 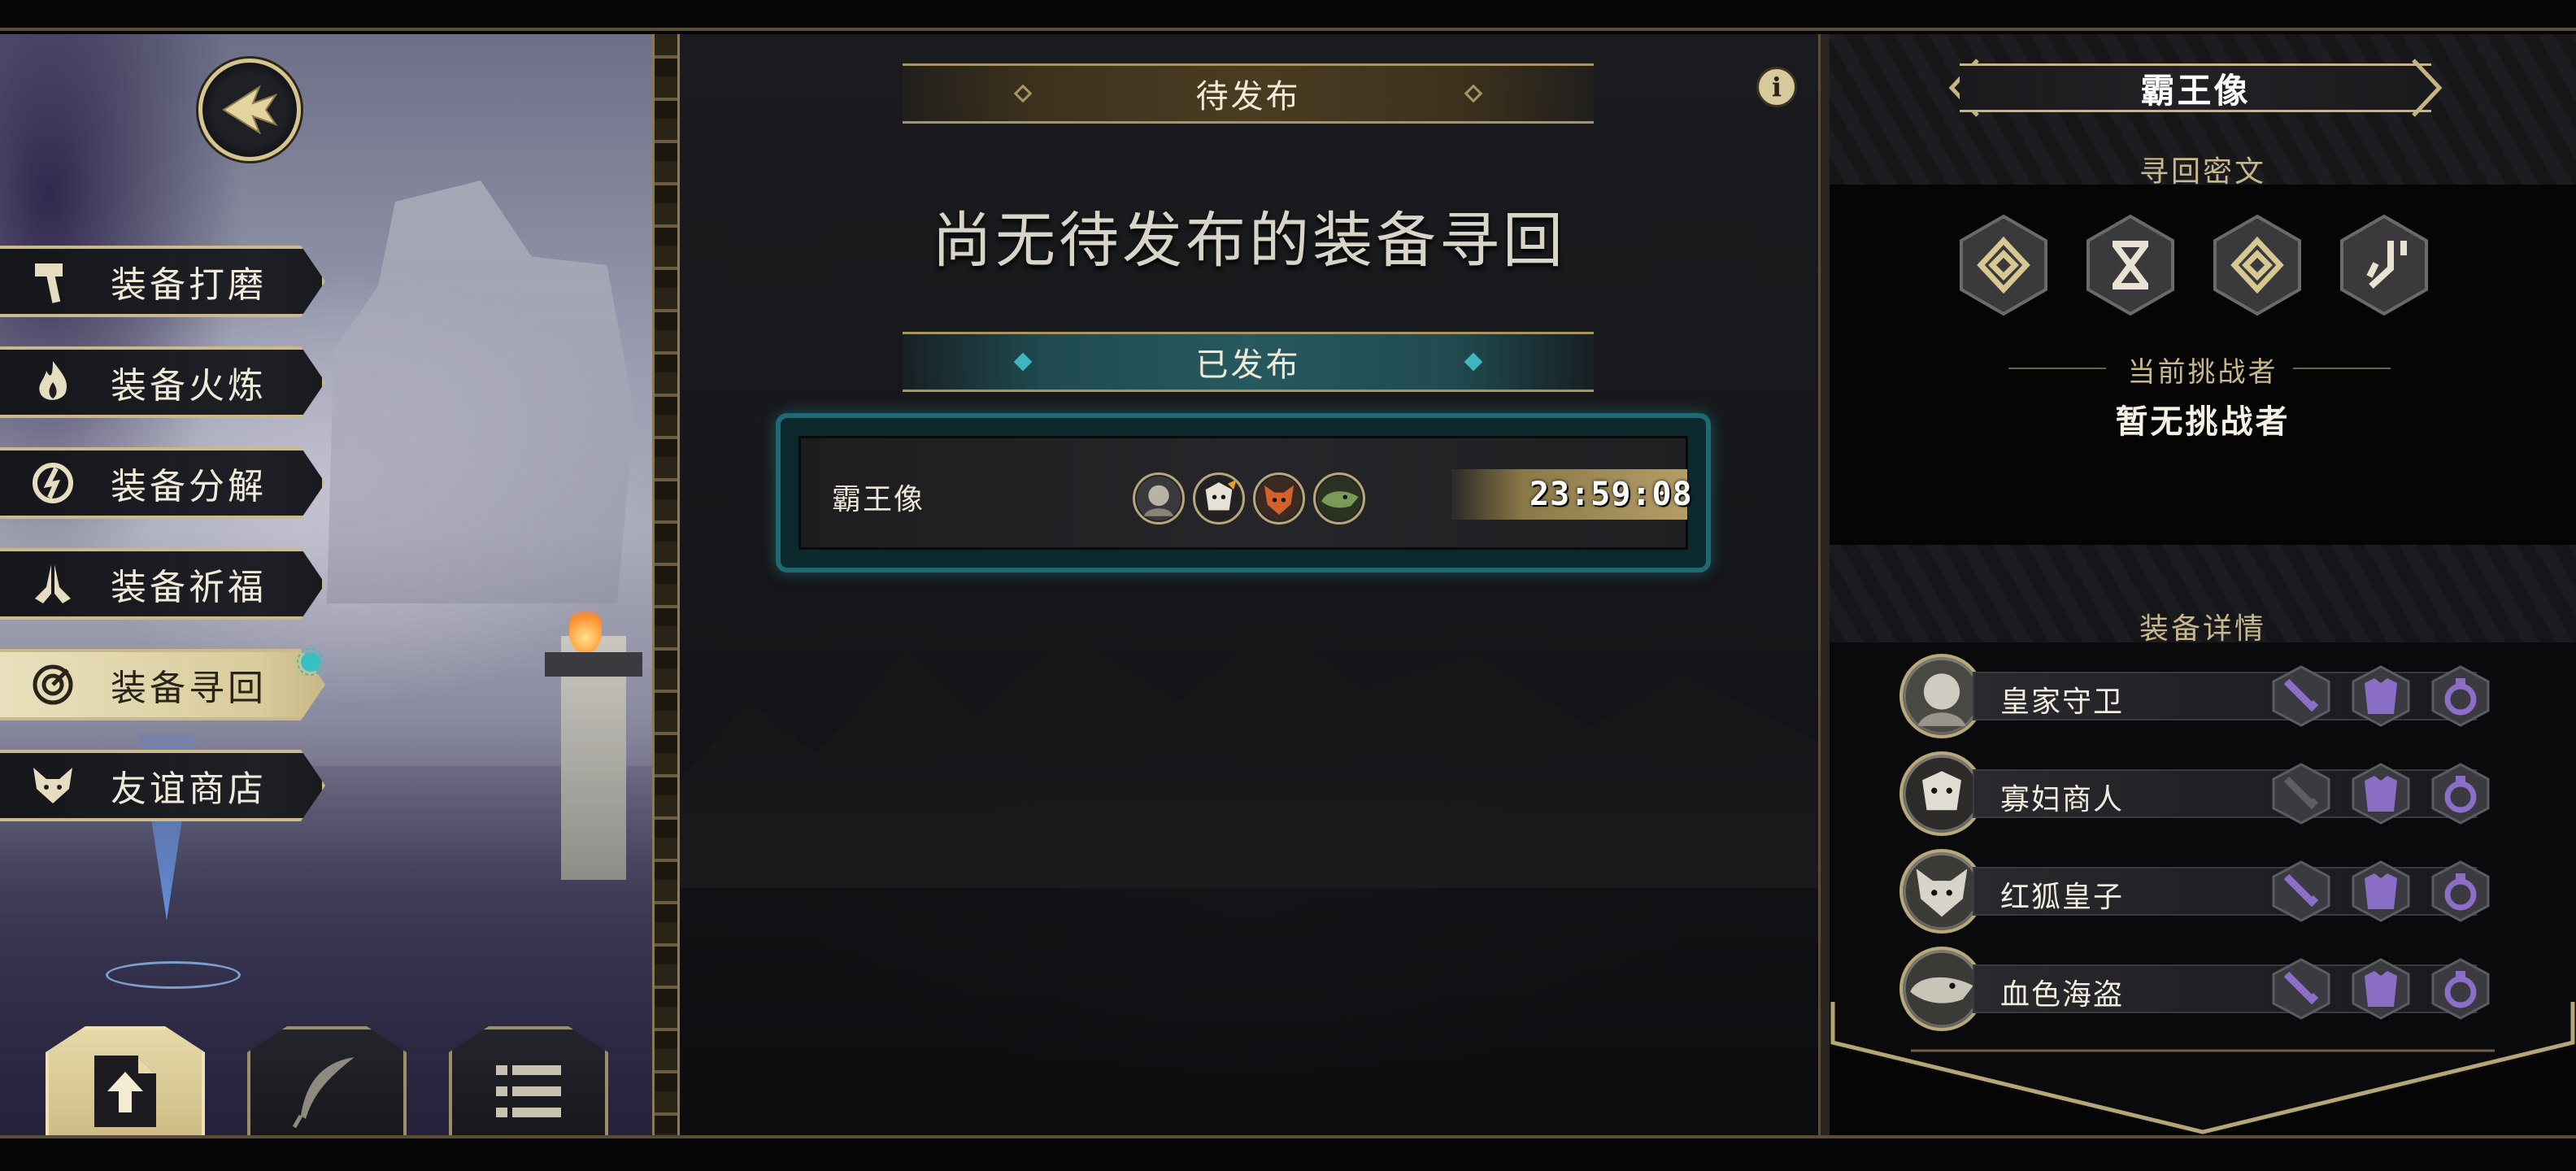 I want to click on equipment-row: 红狐皇子, so click(x=2196, y=892).